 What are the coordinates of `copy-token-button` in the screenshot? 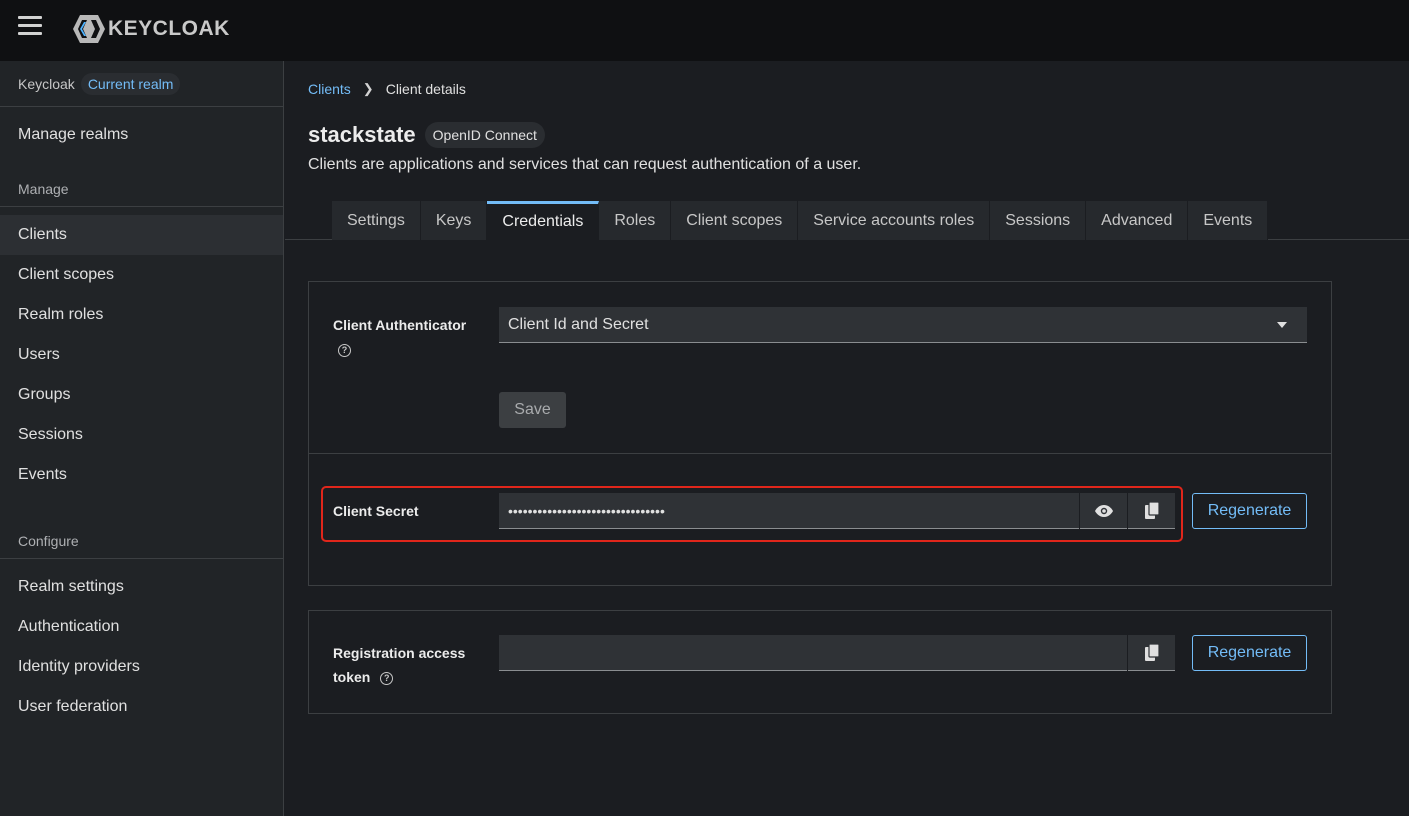 It's located at (1151, 653).